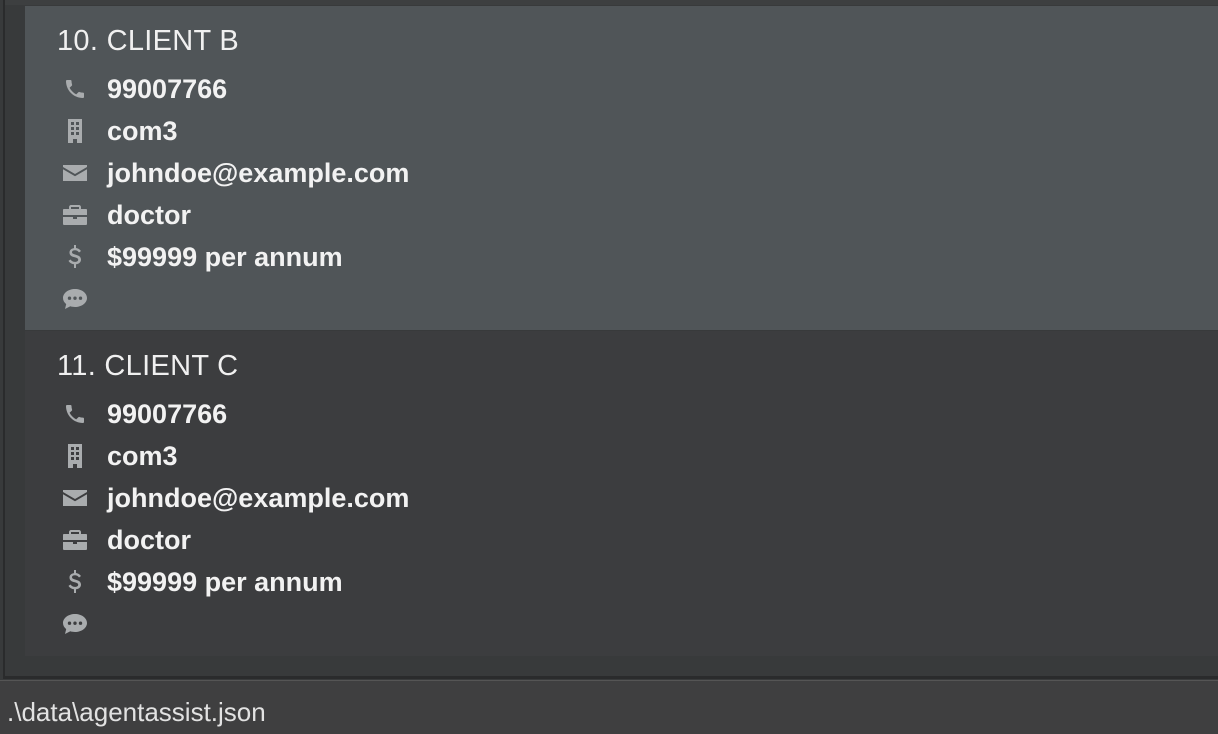 This screenshot has width=1218, height=734. I want to click on list-top-edge, so click(611, 2).